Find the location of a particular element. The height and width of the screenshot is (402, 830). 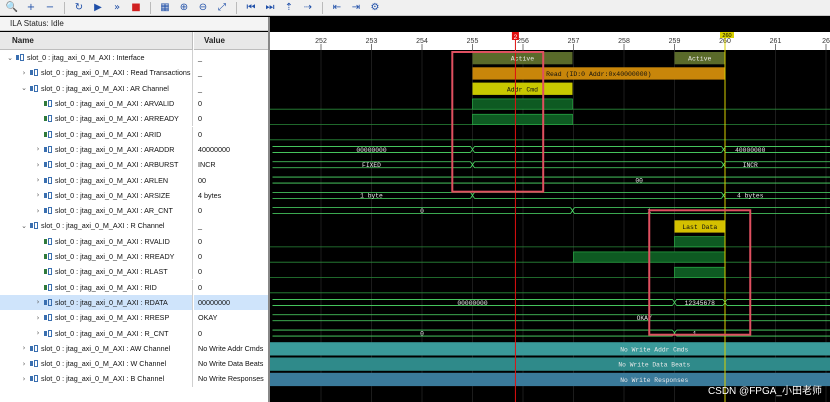

signal-name-cell: › slot_0 : jtag_axi_0_M_AXI : AW Channel is located at coordinates (96, 348).